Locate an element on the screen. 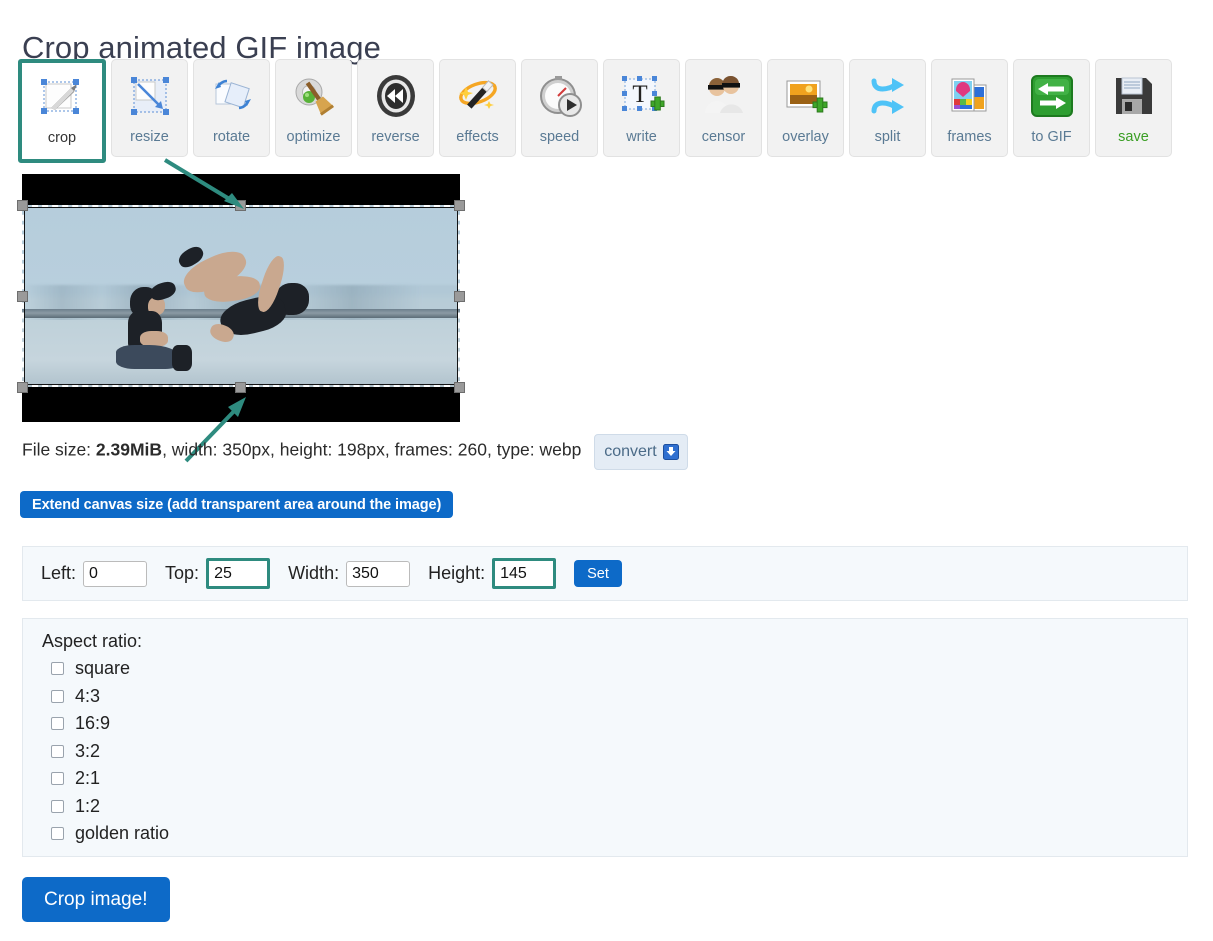  crop-handle-bottom-right is located at coordinates (459, 387).